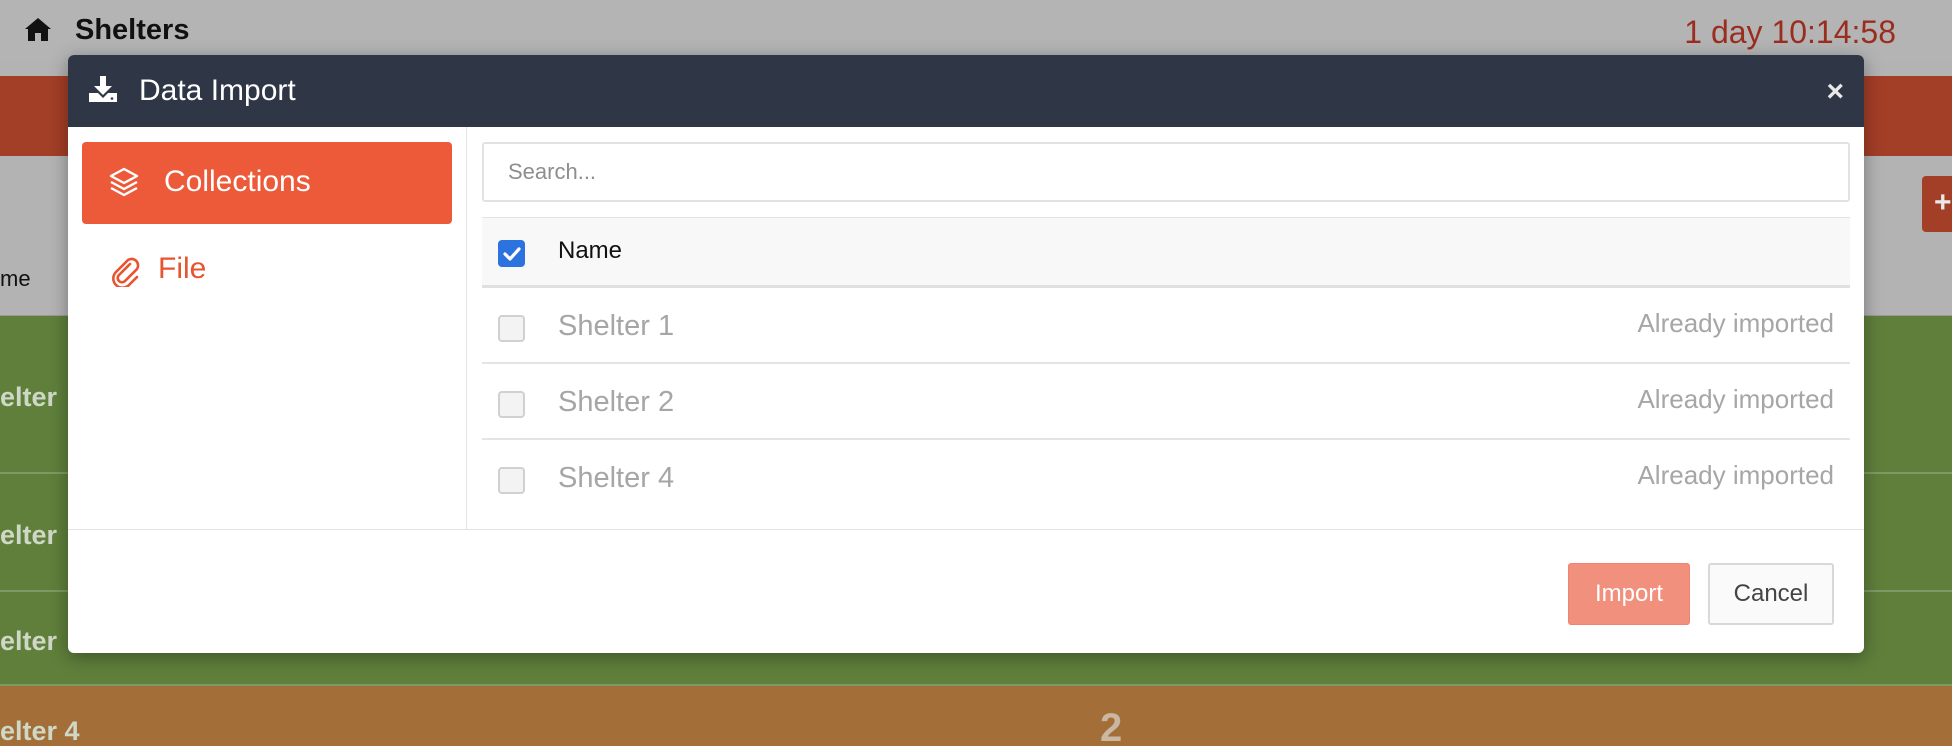  I want to click on cancel-button: Cancel, so click(1771, 594).